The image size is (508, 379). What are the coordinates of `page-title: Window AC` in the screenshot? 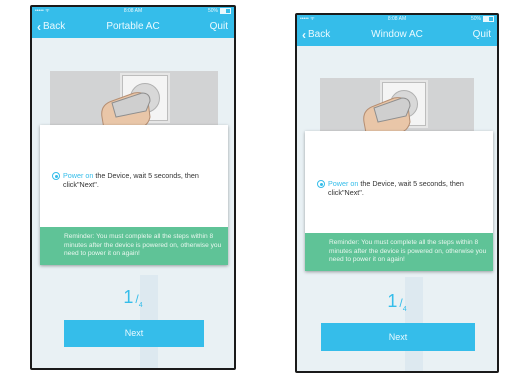 It's located at (397, 34).